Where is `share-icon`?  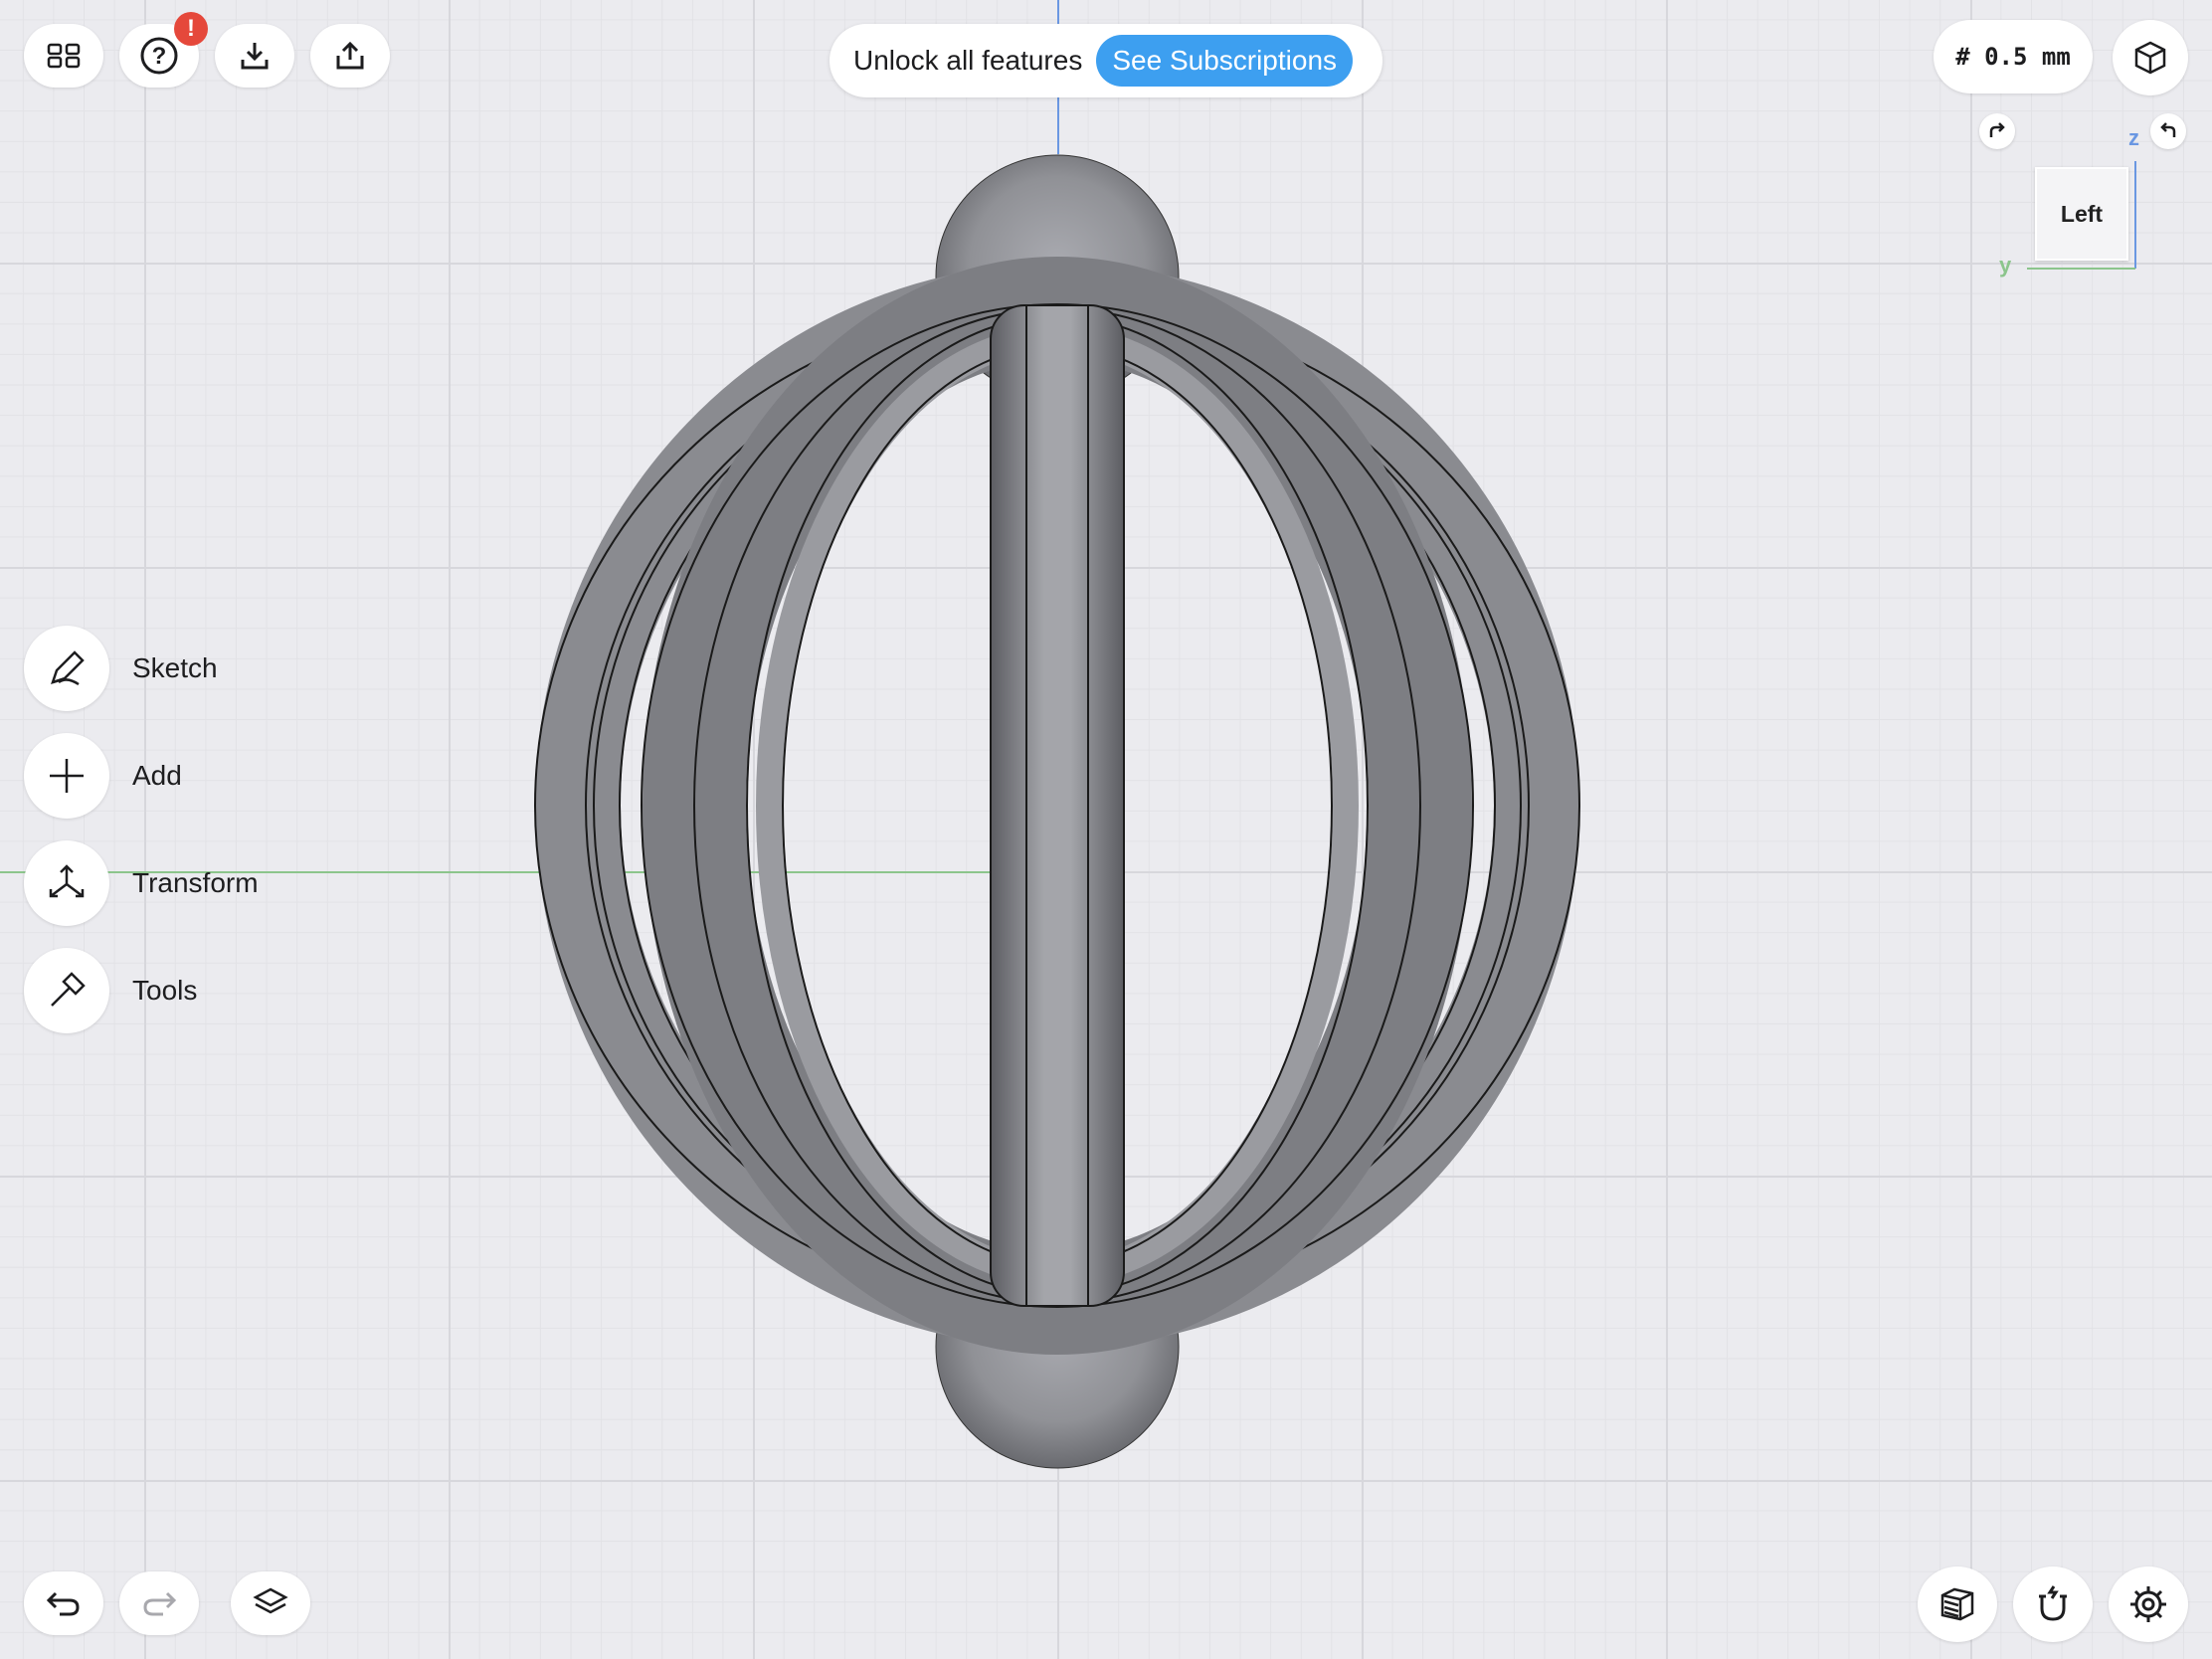 share-icon is located at coordinates (350, 55).